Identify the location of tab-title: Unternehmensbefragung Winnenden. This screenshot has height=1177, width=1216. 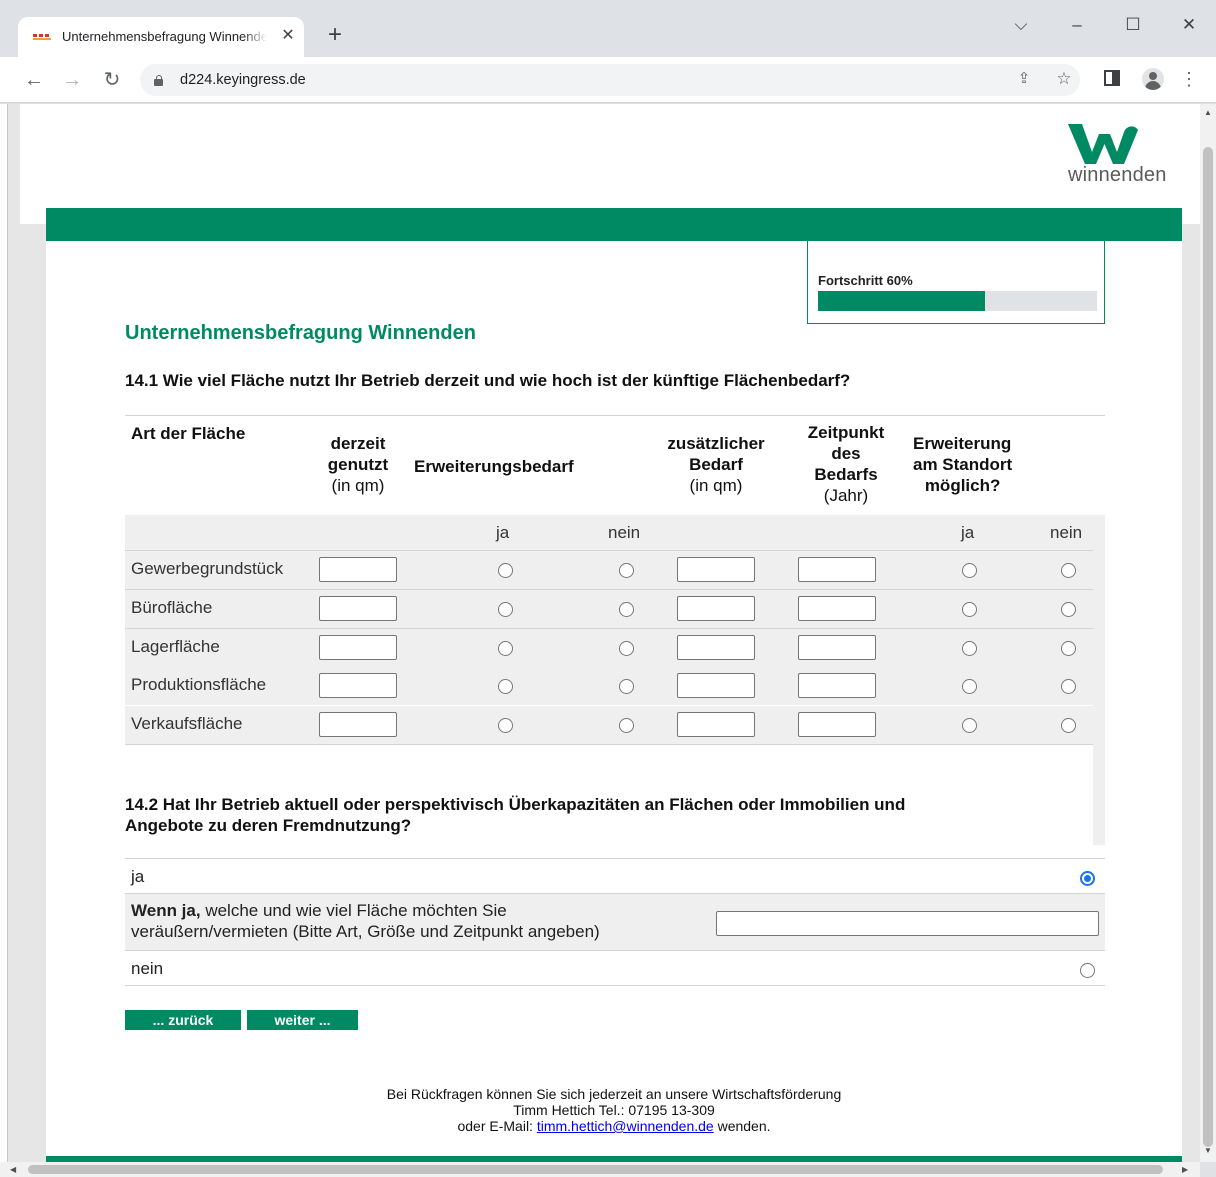
(164, 36).